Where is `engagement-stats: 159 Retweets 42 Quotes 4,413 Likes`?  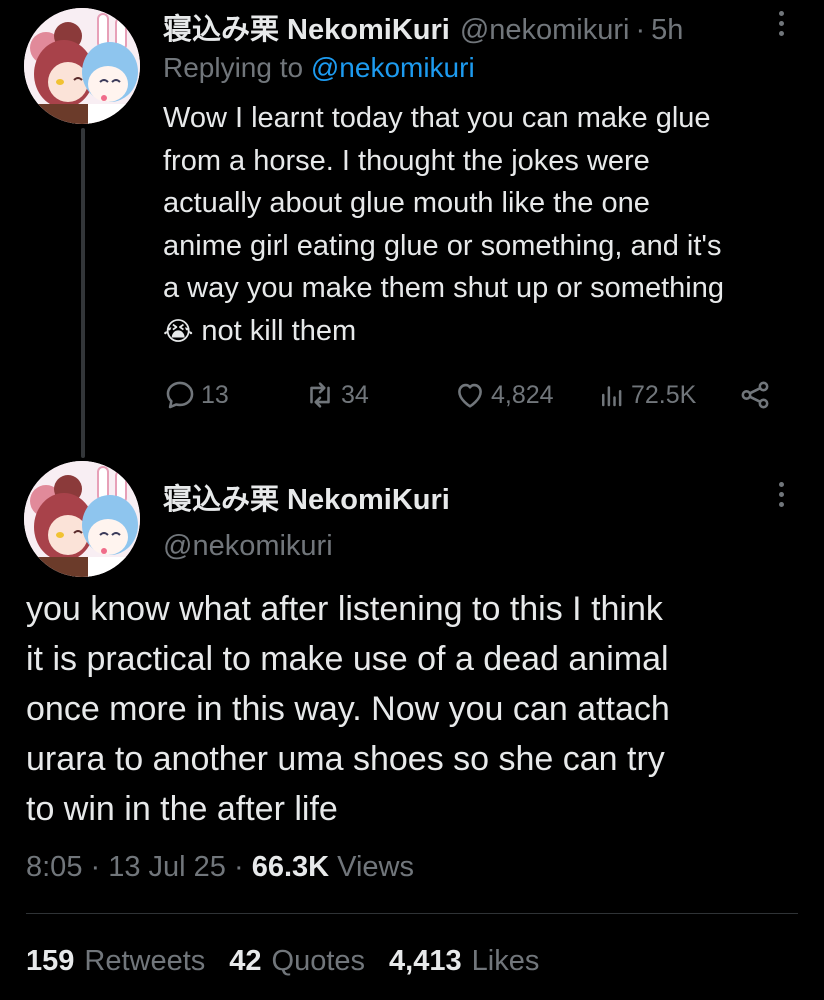 engagement-stats: 159 Retweets 42 Quotes 4,413 Likes is located at coordinates (294, 961).